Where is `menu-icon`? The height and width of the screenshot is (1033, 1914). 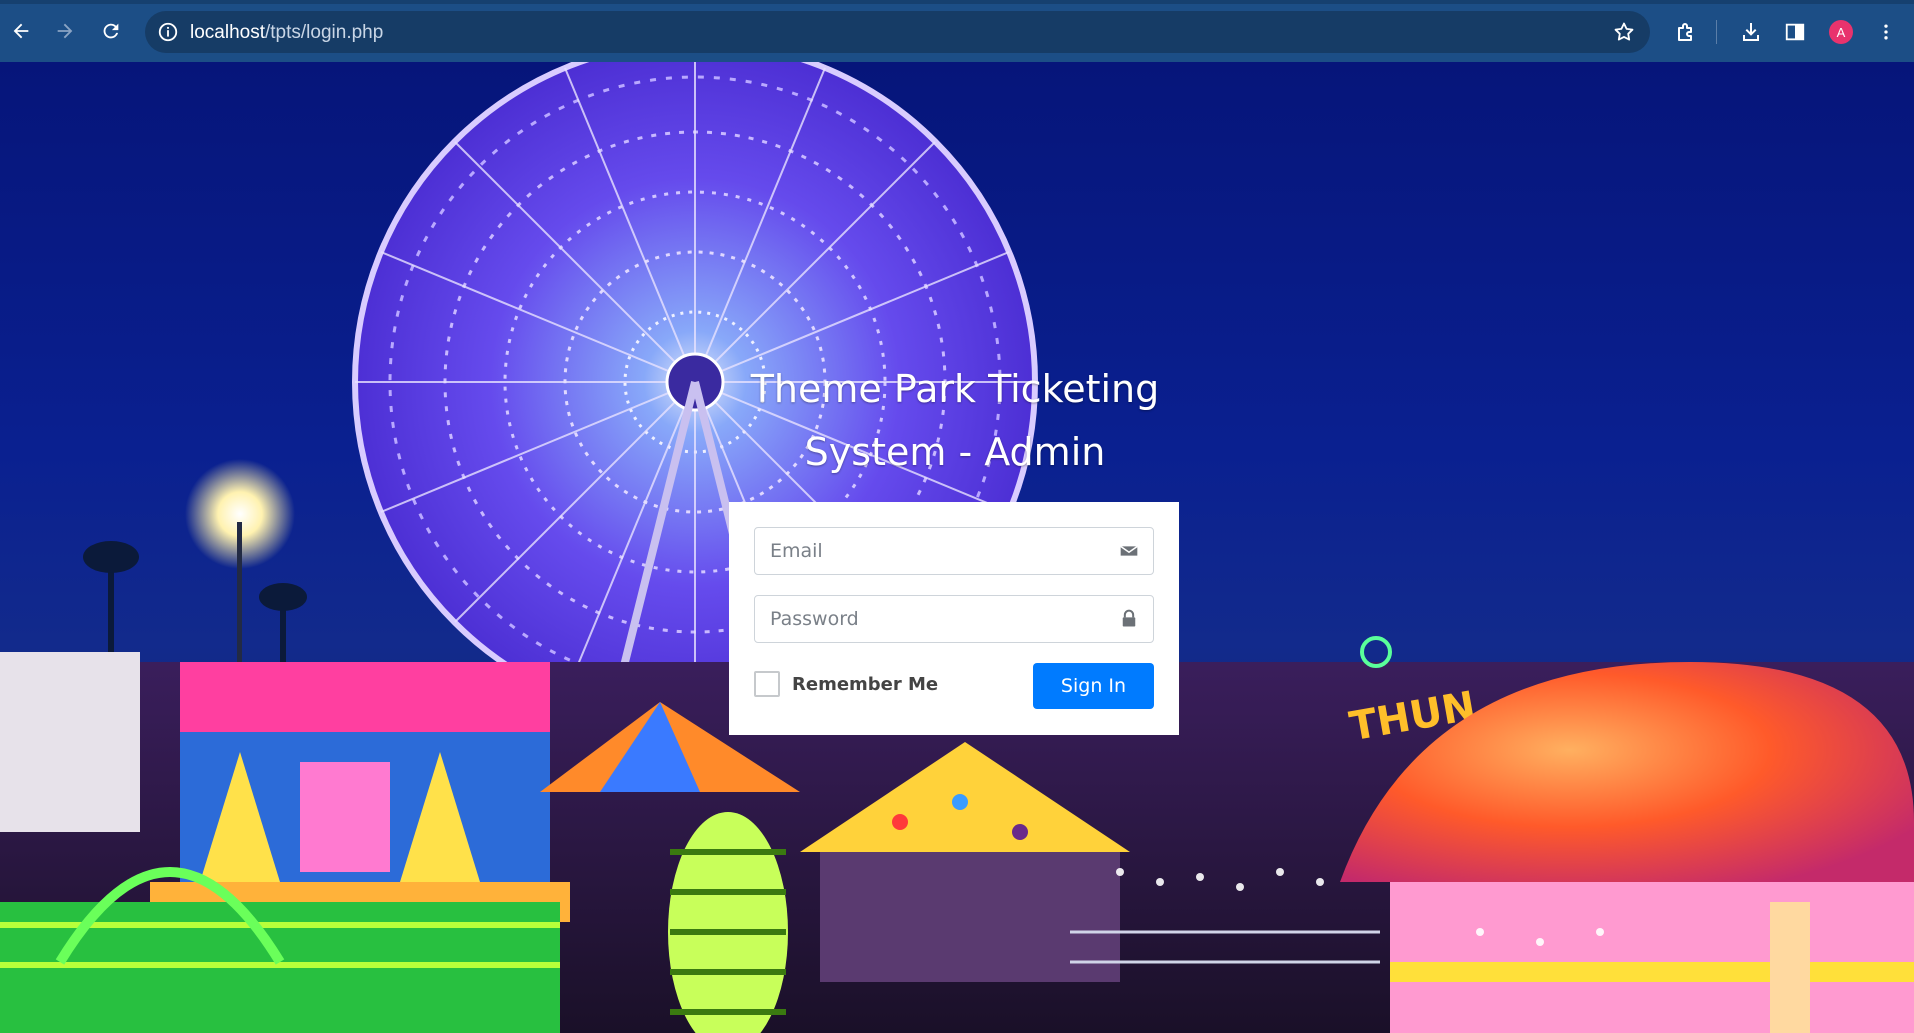 menu-icon is located at coordinates (1886, 32).